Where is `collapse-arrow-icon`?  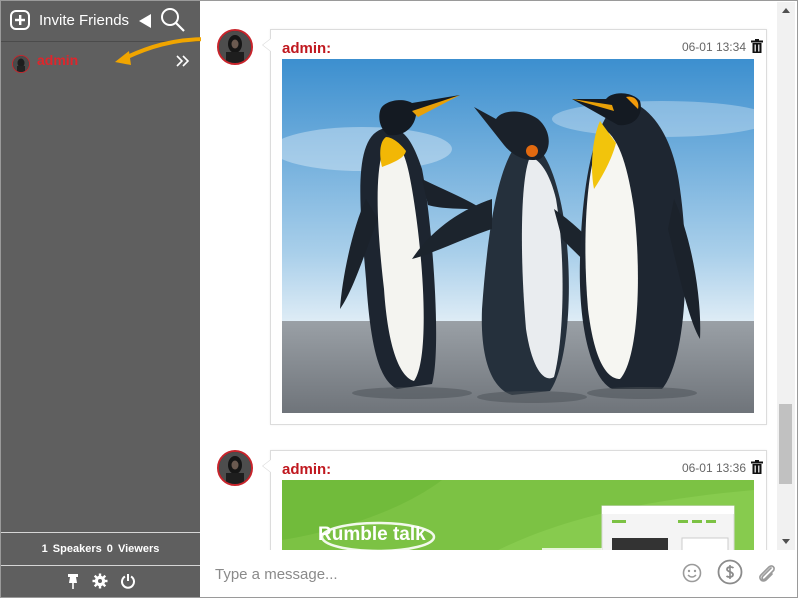 collapse-arrow-icon is located at coordinates (145, 21).